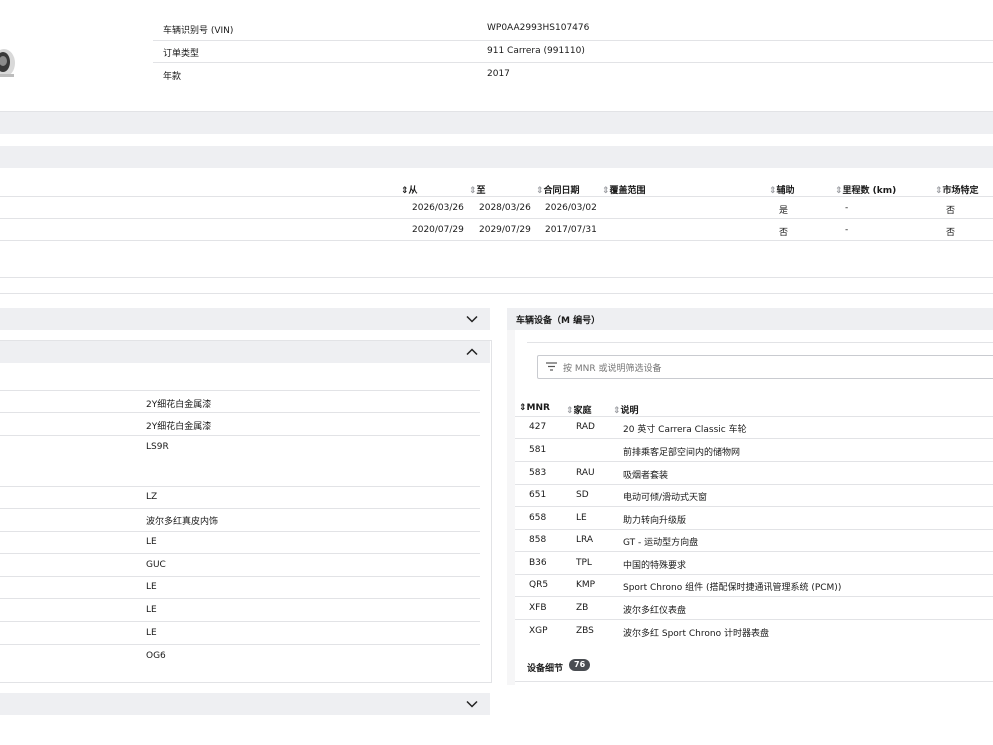 This screenshot has width=993, height=745. What do you see at coordinates (785, 191) in the screenshot?
I see `auxiliary-header-label: 辅助` at bounding box center [785, 191].